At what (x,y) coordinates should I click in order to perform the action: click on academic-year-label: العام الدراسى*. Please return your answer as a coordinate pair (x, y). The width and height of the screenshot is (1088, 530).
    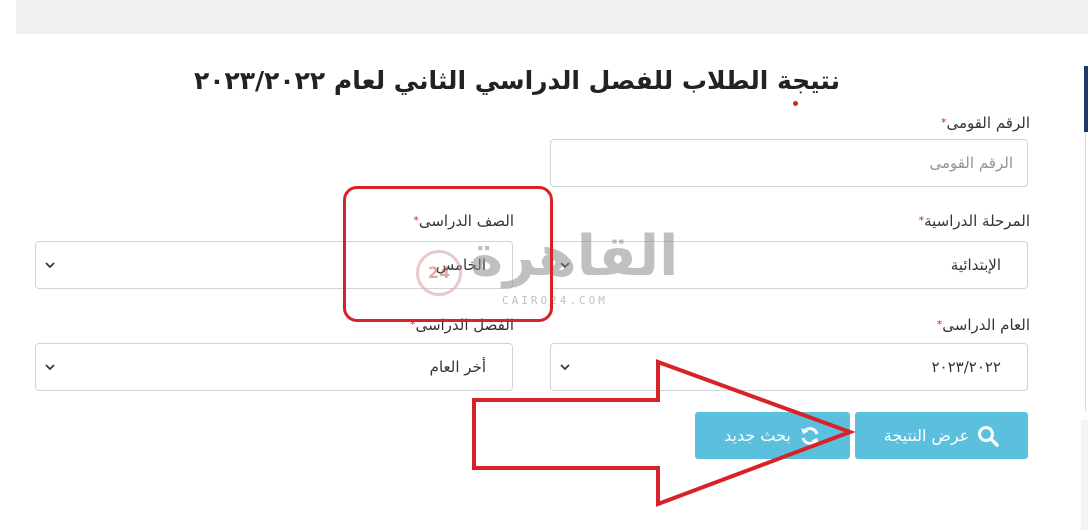
    Looking at the image, I should click on (983, 325).